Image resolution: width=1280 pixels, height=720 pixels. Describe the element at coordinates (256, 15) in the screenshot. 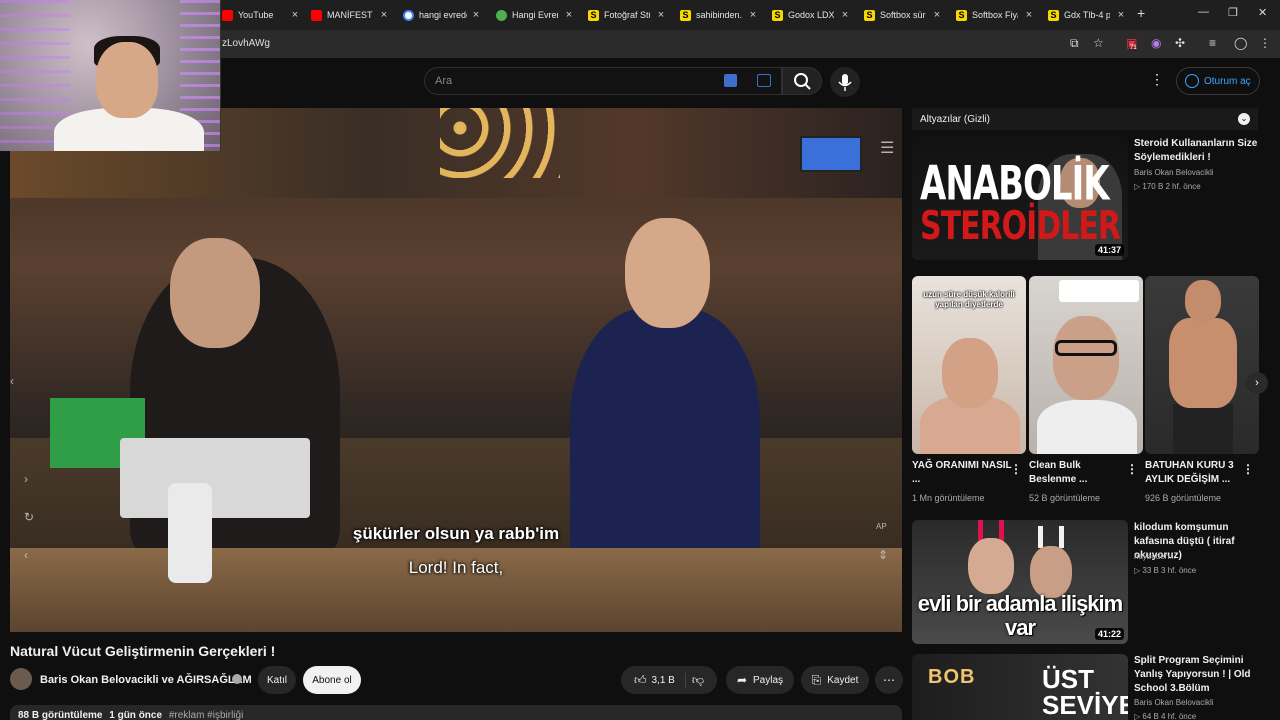

I see `tab-title: YouTube` at that location.